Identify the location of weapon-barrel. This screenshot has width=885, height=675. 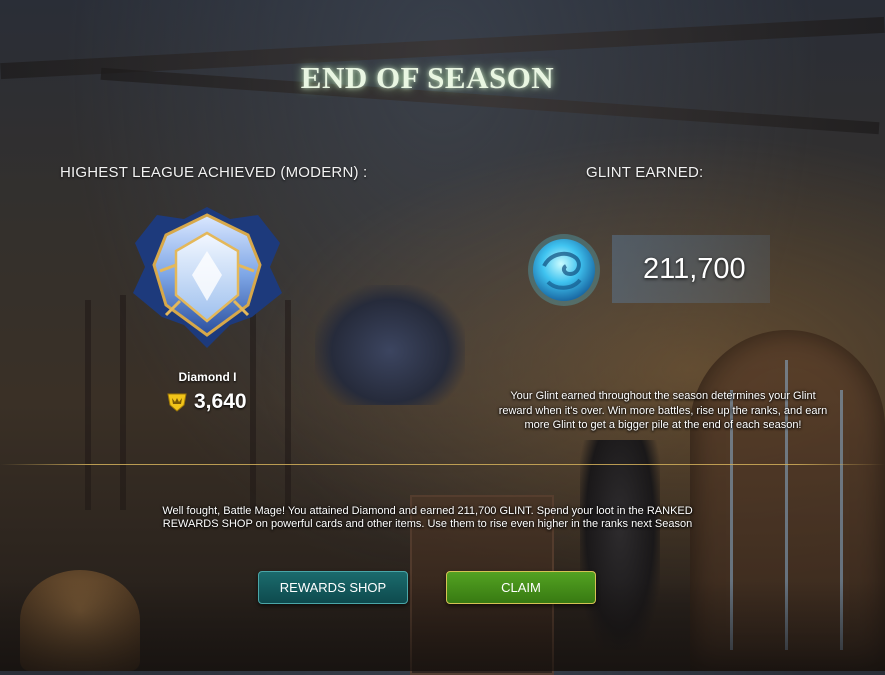
(80, 620).